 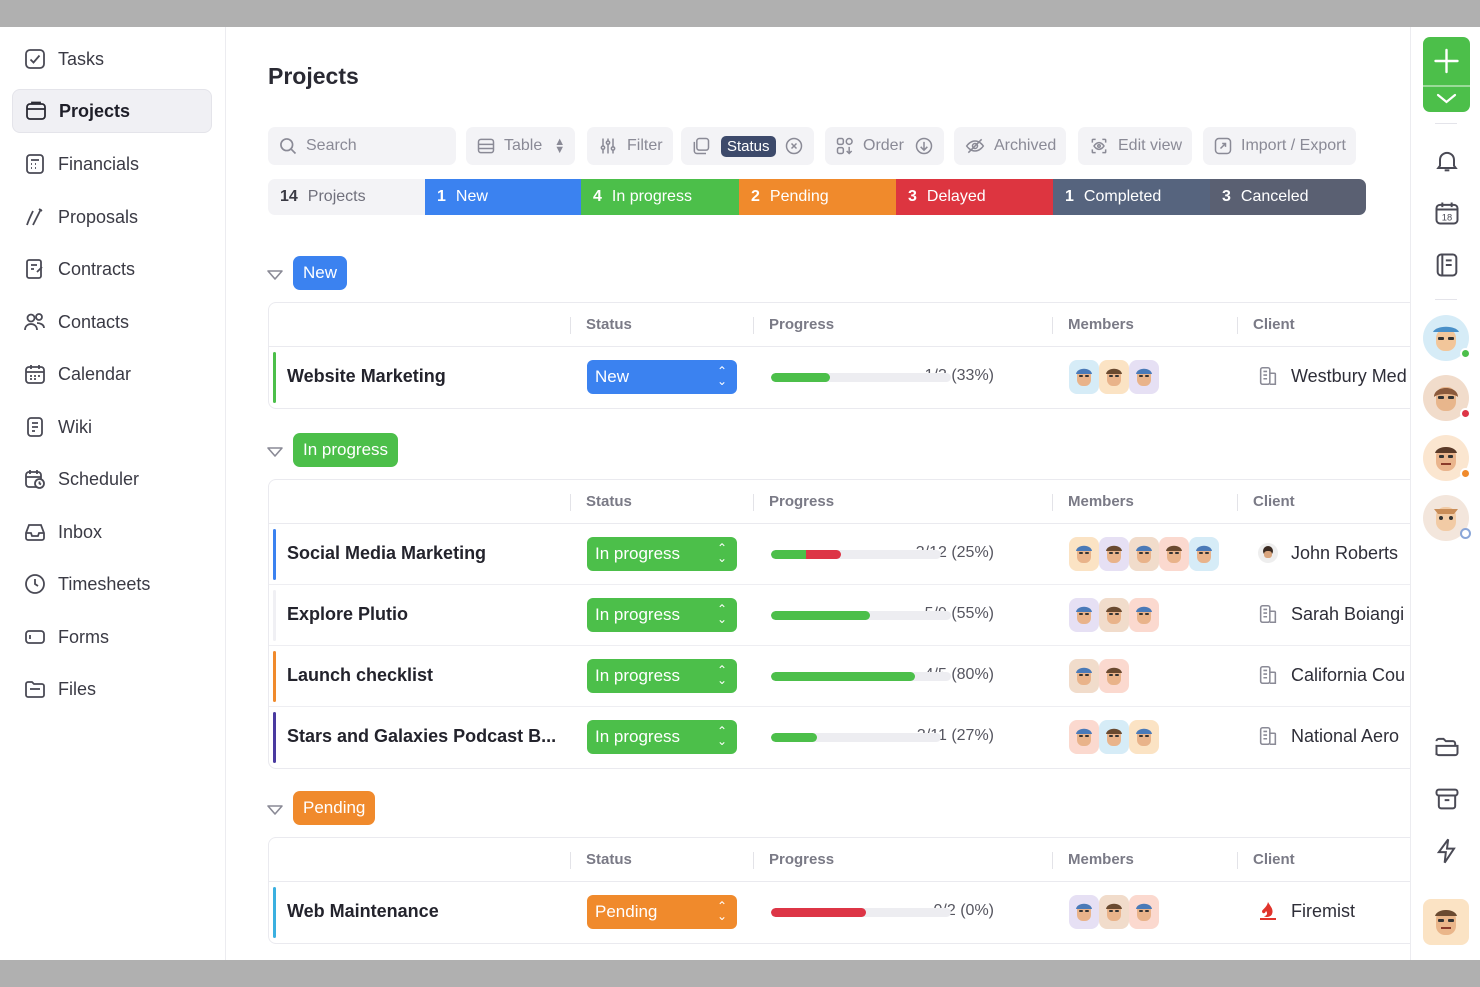 What do you see at coordinates (112, 479) in the screenshot?
I see `sidebar-item-scheduler: Scheduler` at bounding box center [112, 479].